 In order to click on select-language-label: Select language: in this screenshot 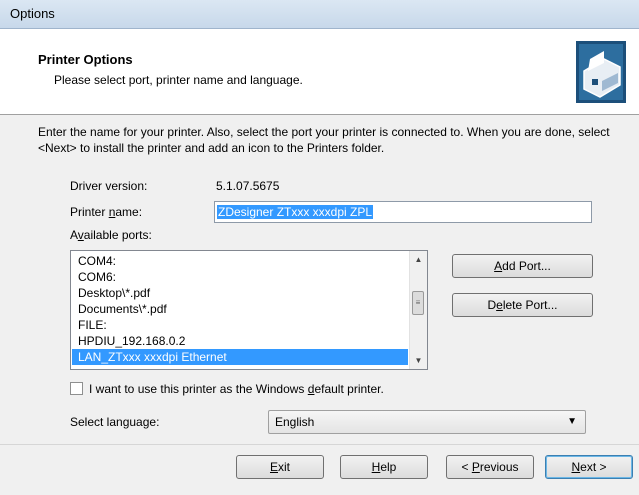, I will do `click(115, 422)`.